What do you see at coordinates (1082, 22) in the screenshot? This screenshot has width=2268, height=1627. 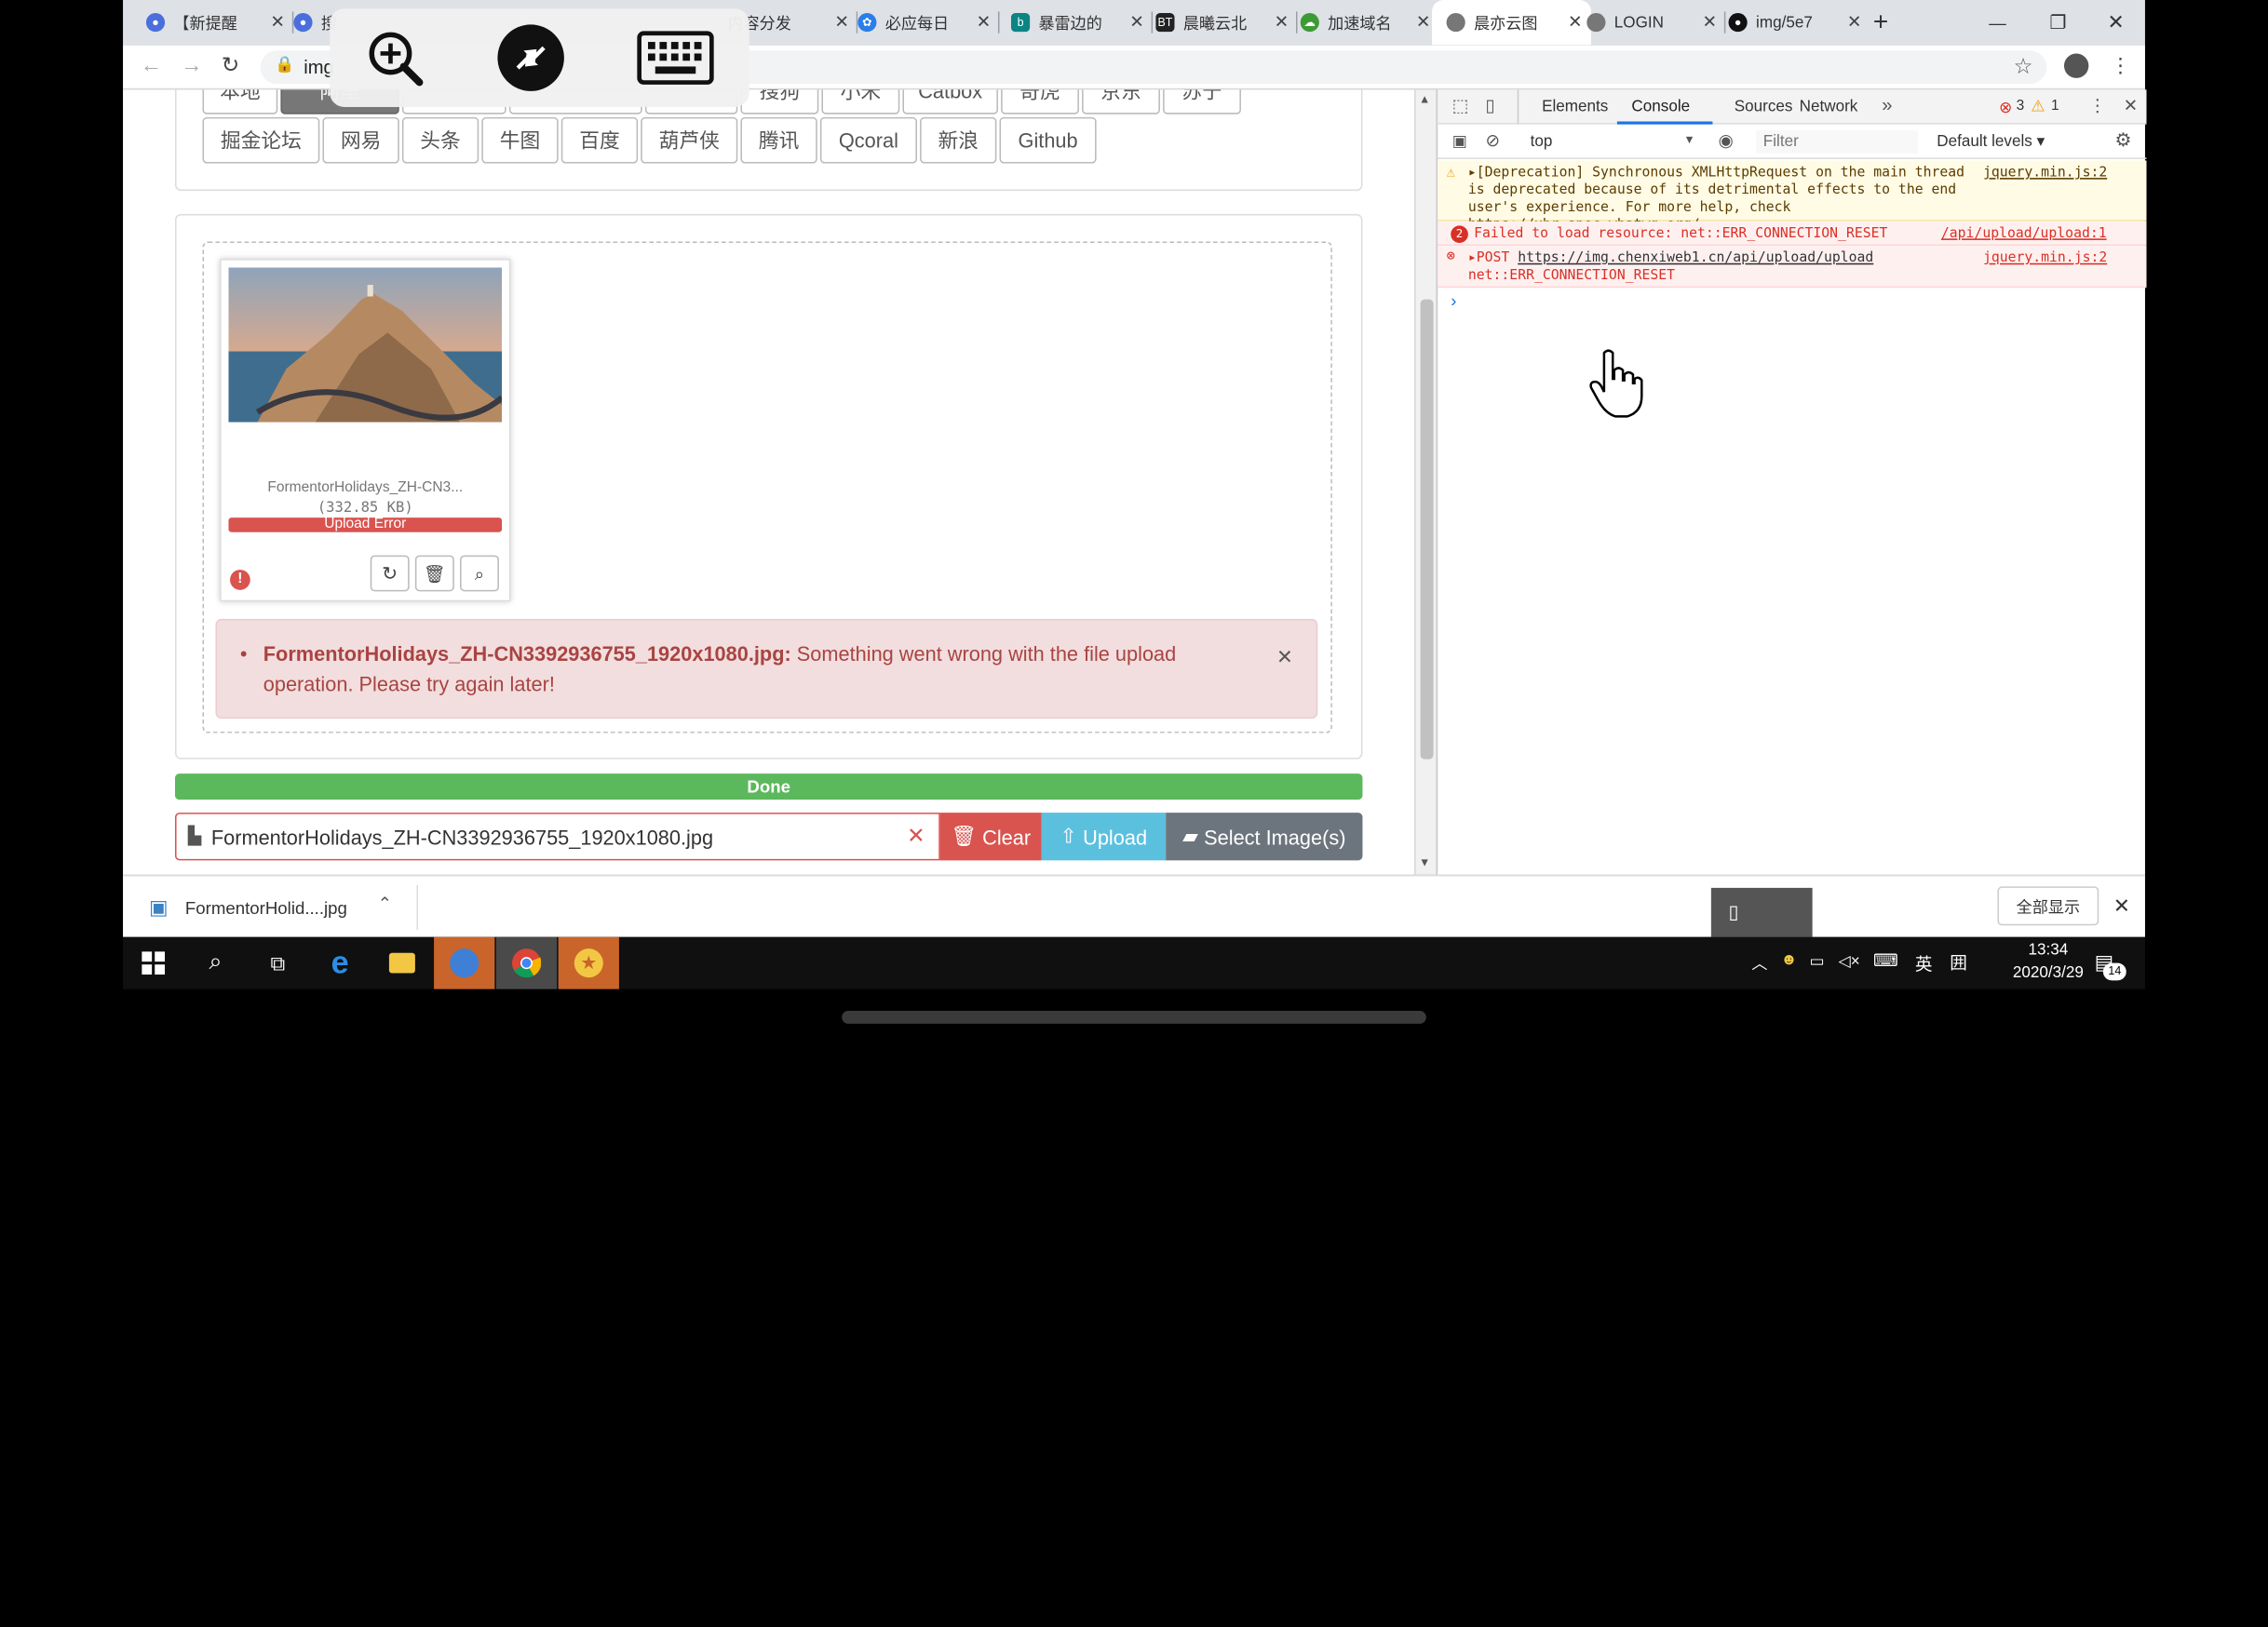 I see `browser-tab-5: b 暴雷边的 ✕` at bounding box center [1082, 22].